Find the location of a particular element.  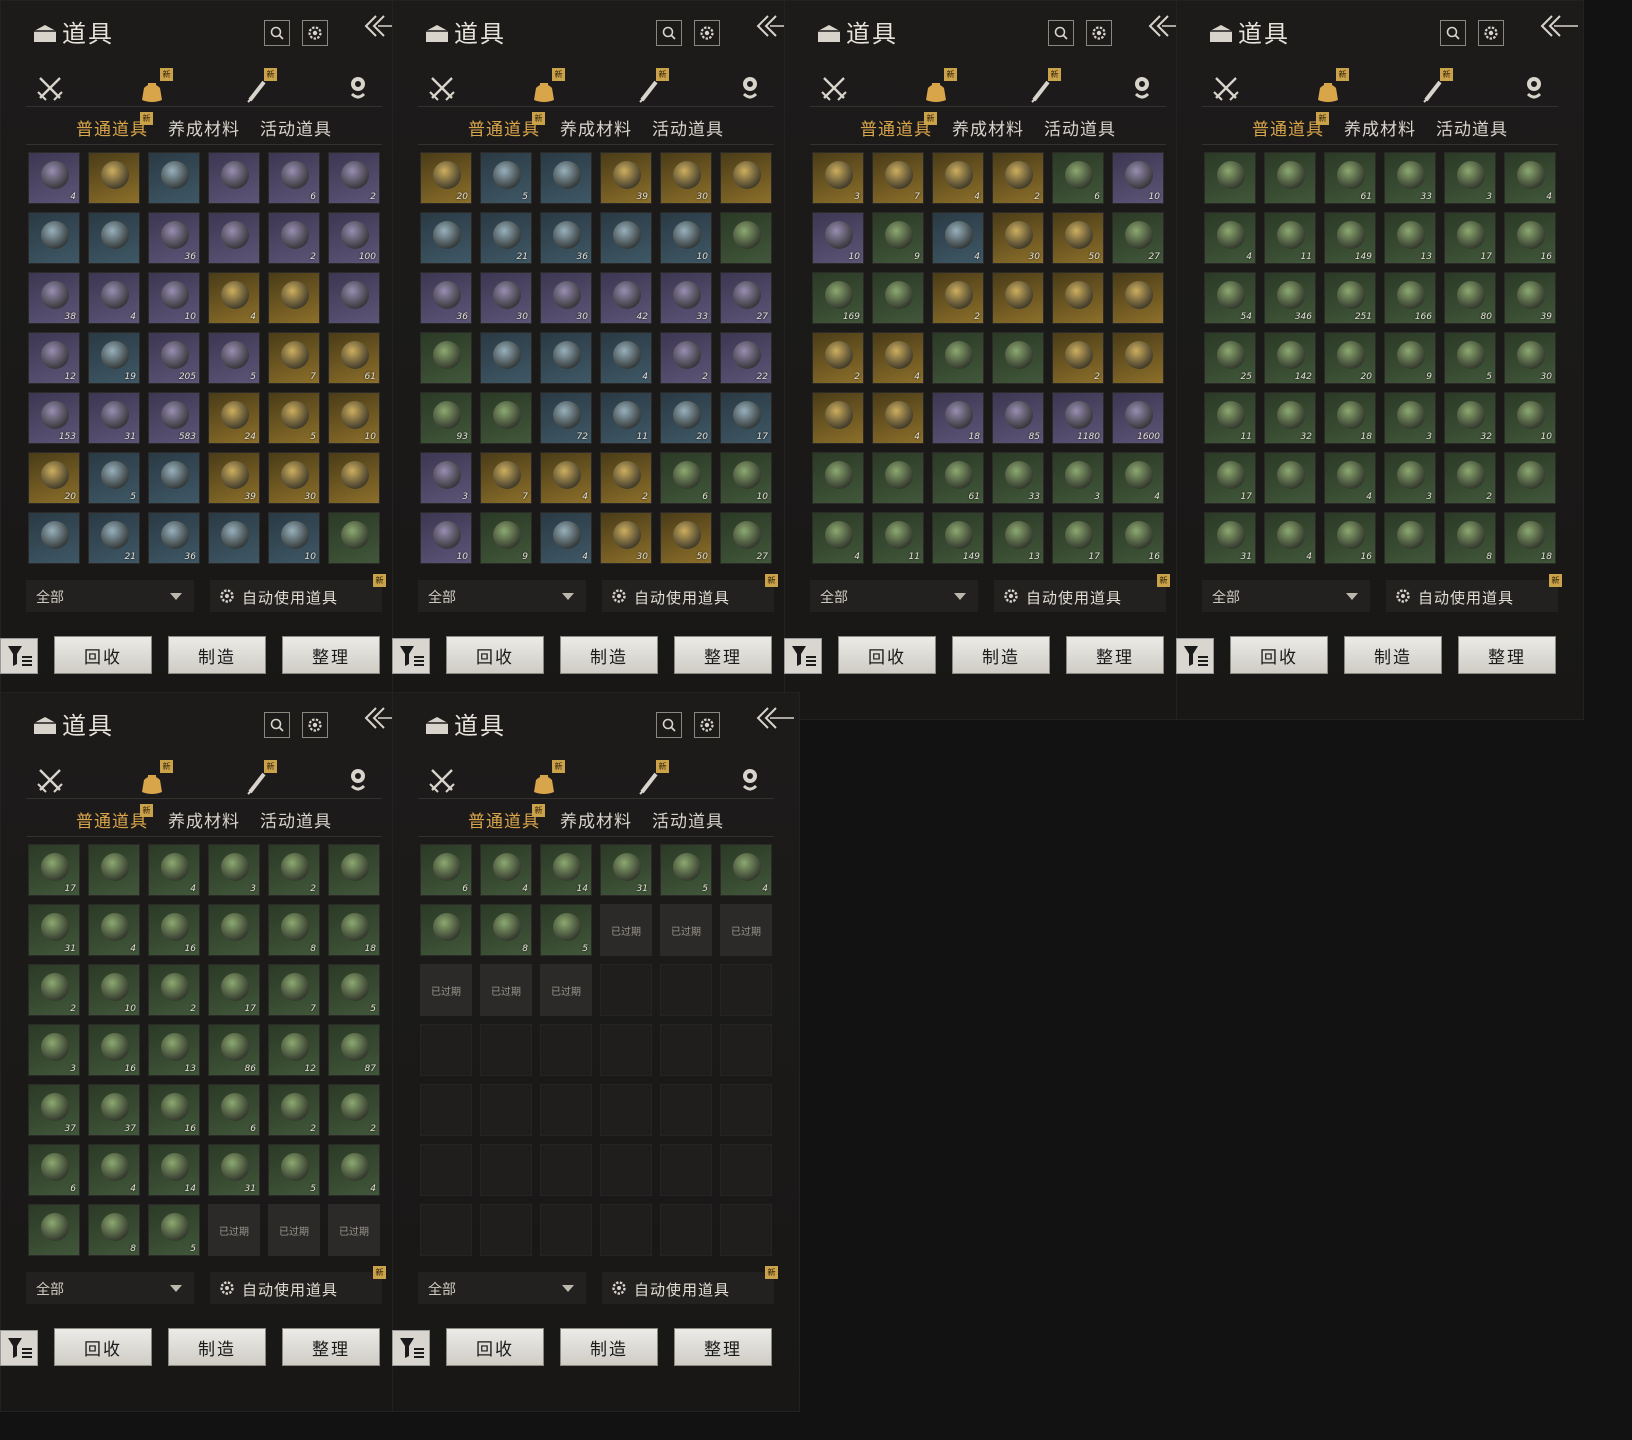

item-slot: 38 is located at coordinates (54, 298).